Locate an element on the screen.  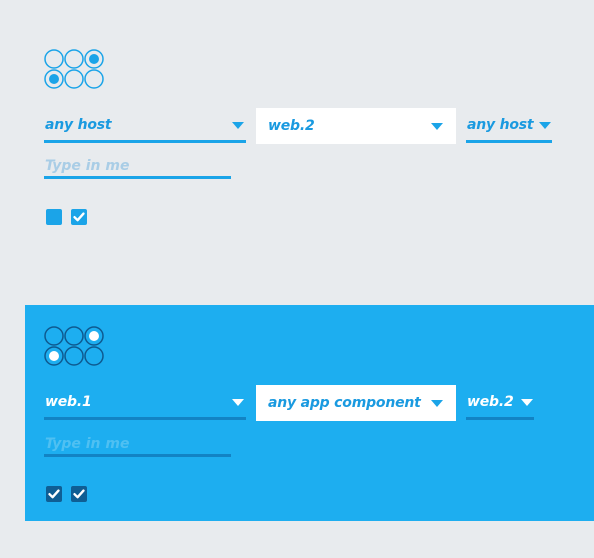
host-select-1-value: web.1 is located at coordinates (68, 402).